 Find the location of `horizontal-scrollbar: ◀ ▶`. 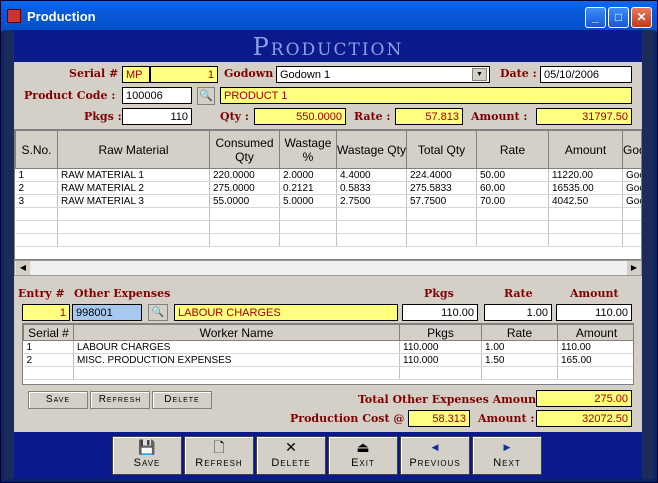

horizontal-scrollbar: ◀ ▶ is located at coordinates (328, 268).